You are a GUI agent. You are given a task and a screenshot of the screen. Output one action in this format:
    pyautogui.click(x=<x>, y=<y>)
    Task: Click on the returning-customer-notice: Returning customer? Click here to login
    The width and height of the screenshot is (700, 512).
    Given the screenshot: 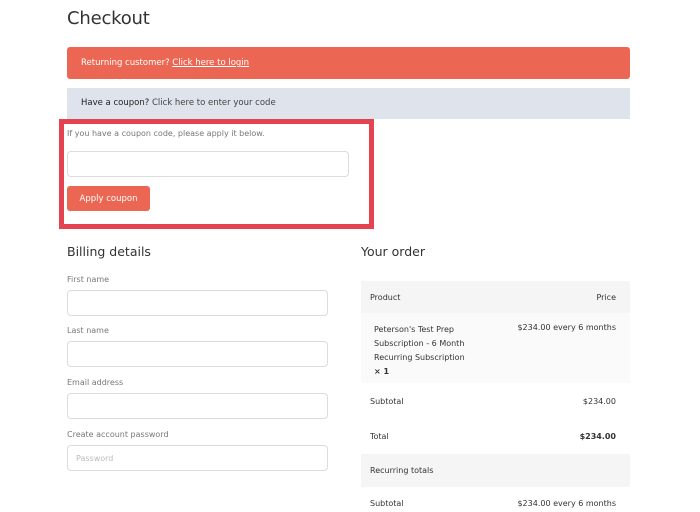 What is the action you would take?
    pyautogui.click(x=348, y=63)
    